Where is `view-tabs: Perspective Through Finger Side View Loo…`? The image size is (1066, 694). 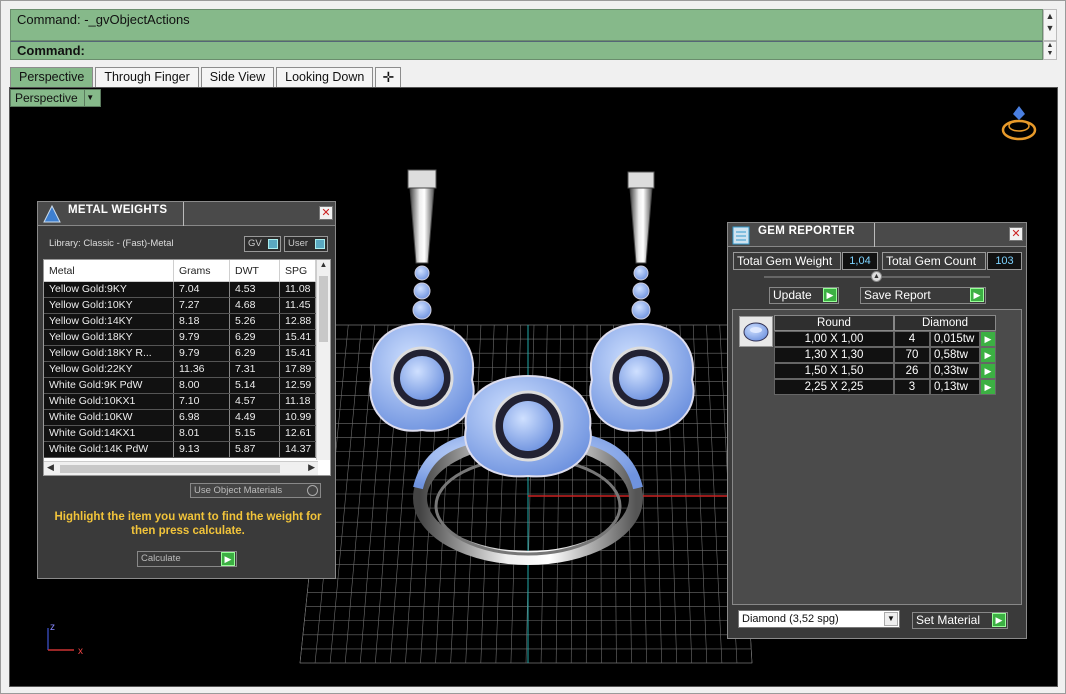 view-tabs: Perspective Through Finger Side View Loo… is located at coordinates (206, 77).